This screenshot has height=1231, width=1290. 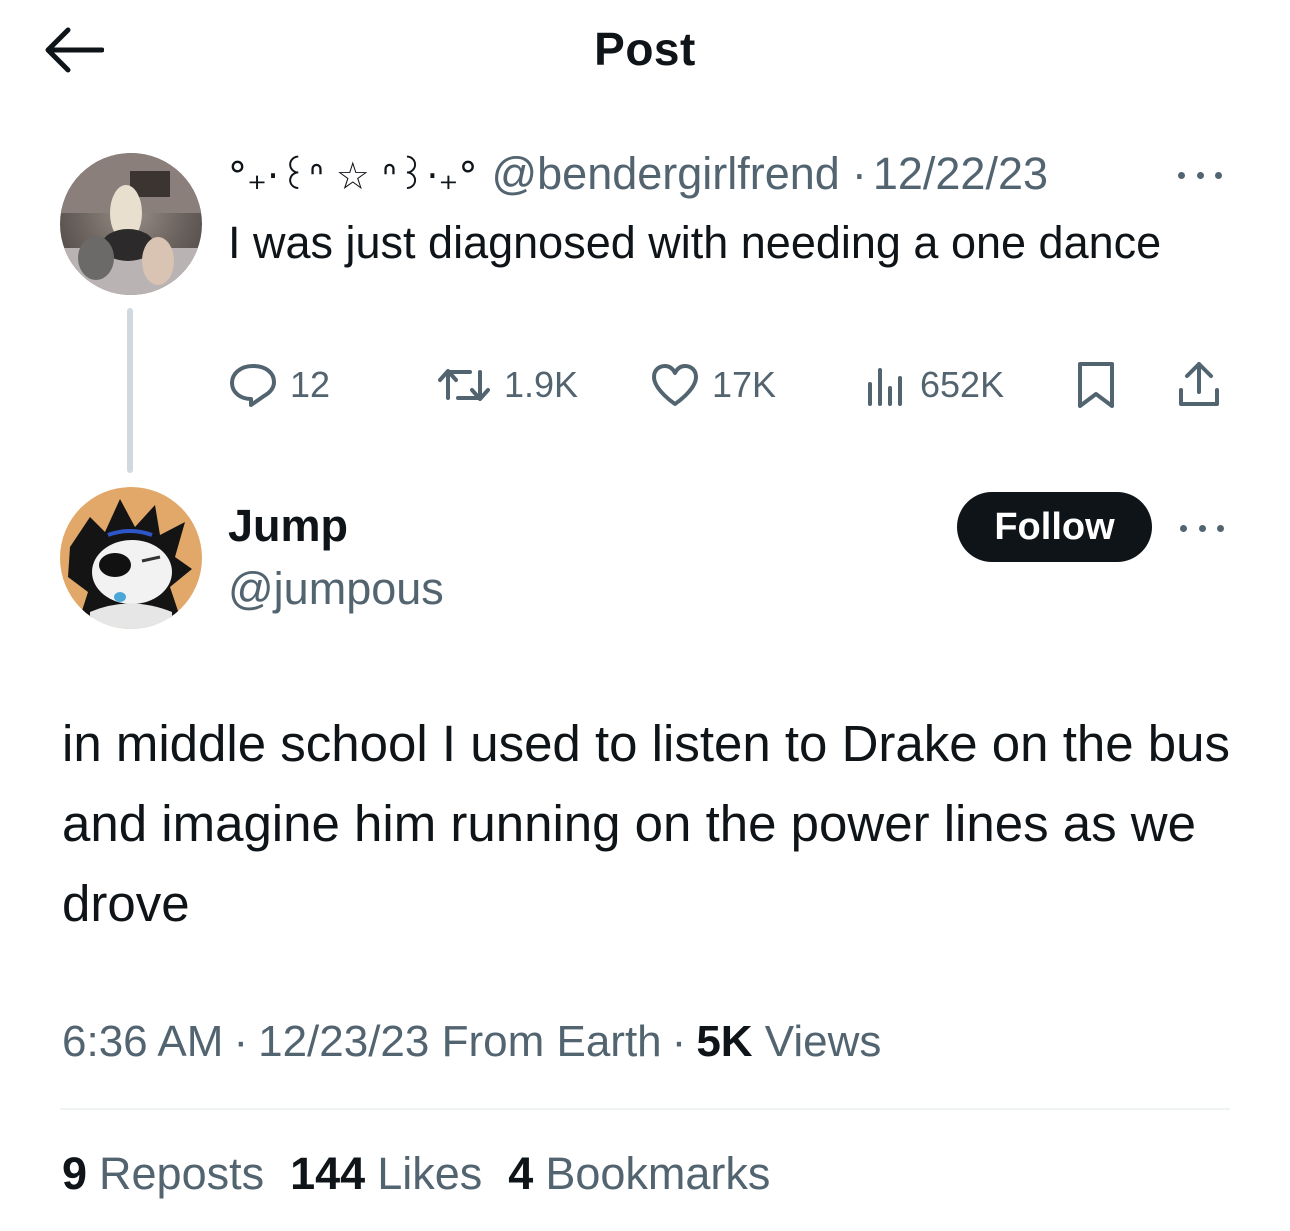 What do you see at coordinates (658, 1173) in the screenshot?
I see `bookmarks-label: Bookmarks` at bounding box center [658, 1173].